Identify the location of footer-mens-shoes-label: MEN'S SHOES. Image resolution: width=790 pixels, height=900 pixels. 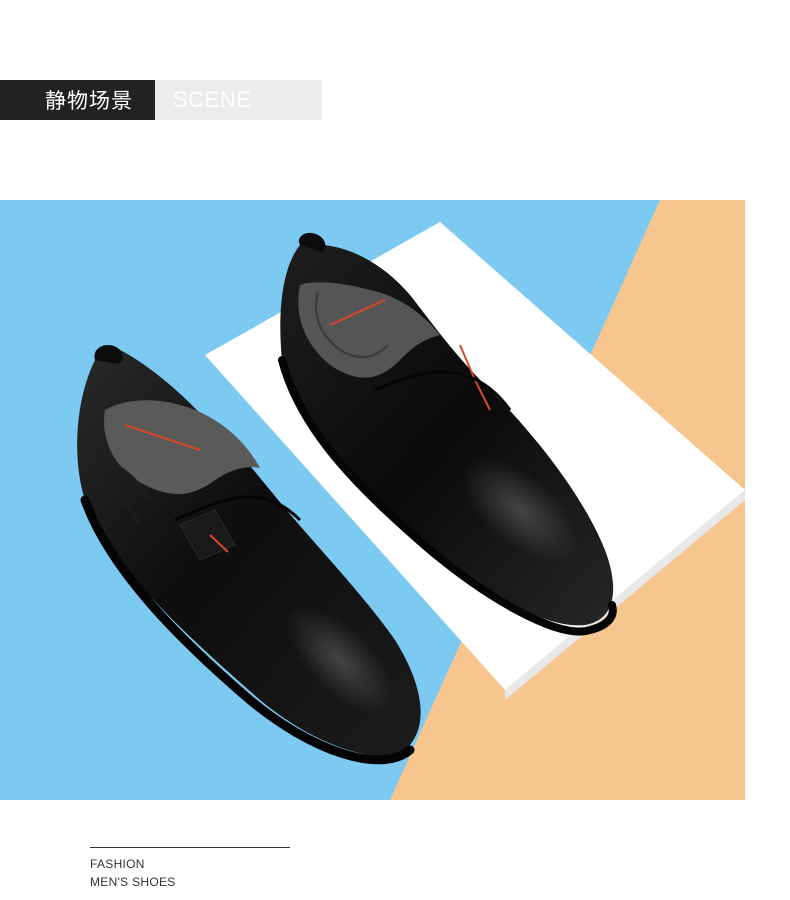
(133, 882).